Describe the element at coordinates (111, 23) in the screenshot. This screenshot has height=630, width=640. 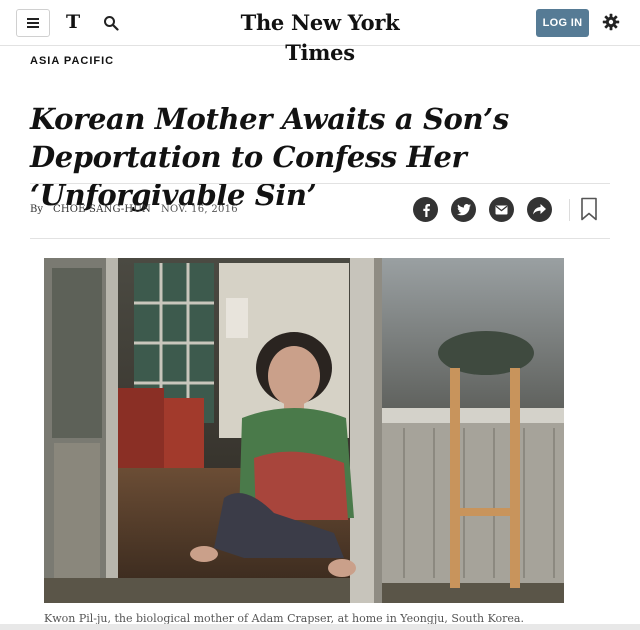
I see `search-icon` at that location.